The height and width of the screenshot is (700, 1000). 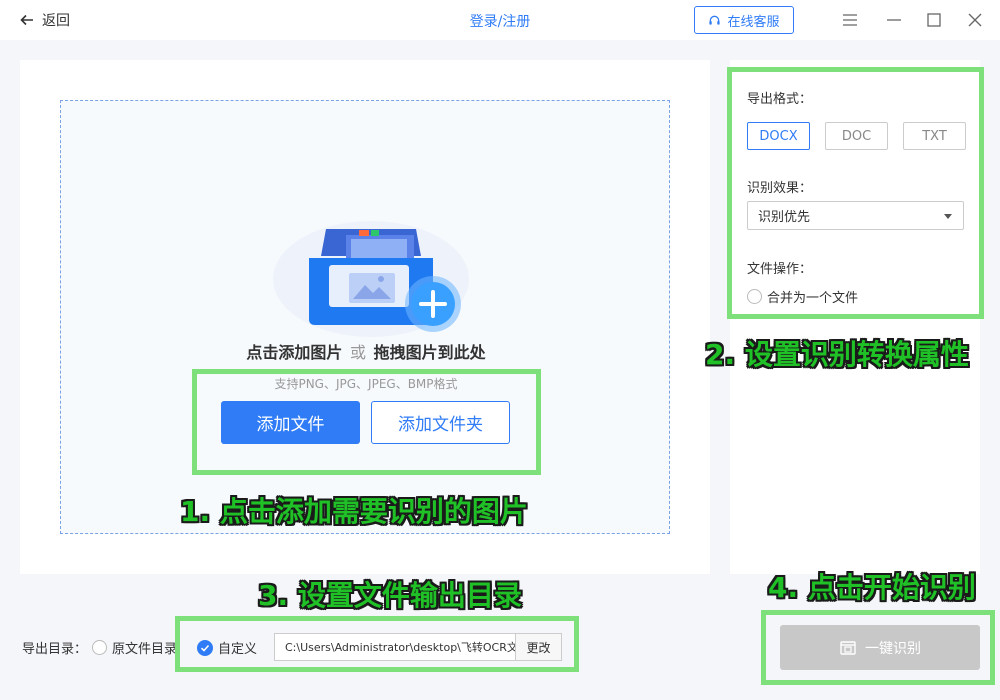 I want to click on maximize-button, so click(x=934, y=20).